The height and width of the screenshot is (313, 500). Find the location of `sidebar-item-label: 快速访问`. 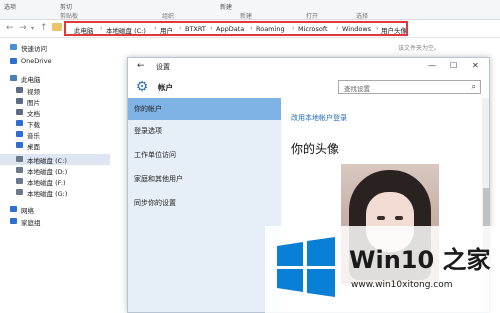

sidebar-item-label: 快速访问 is located at coordinates (34, 49).